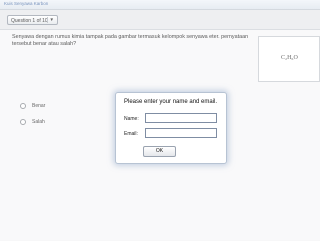  I want to click on name-label: Name:, so click(131, 119).